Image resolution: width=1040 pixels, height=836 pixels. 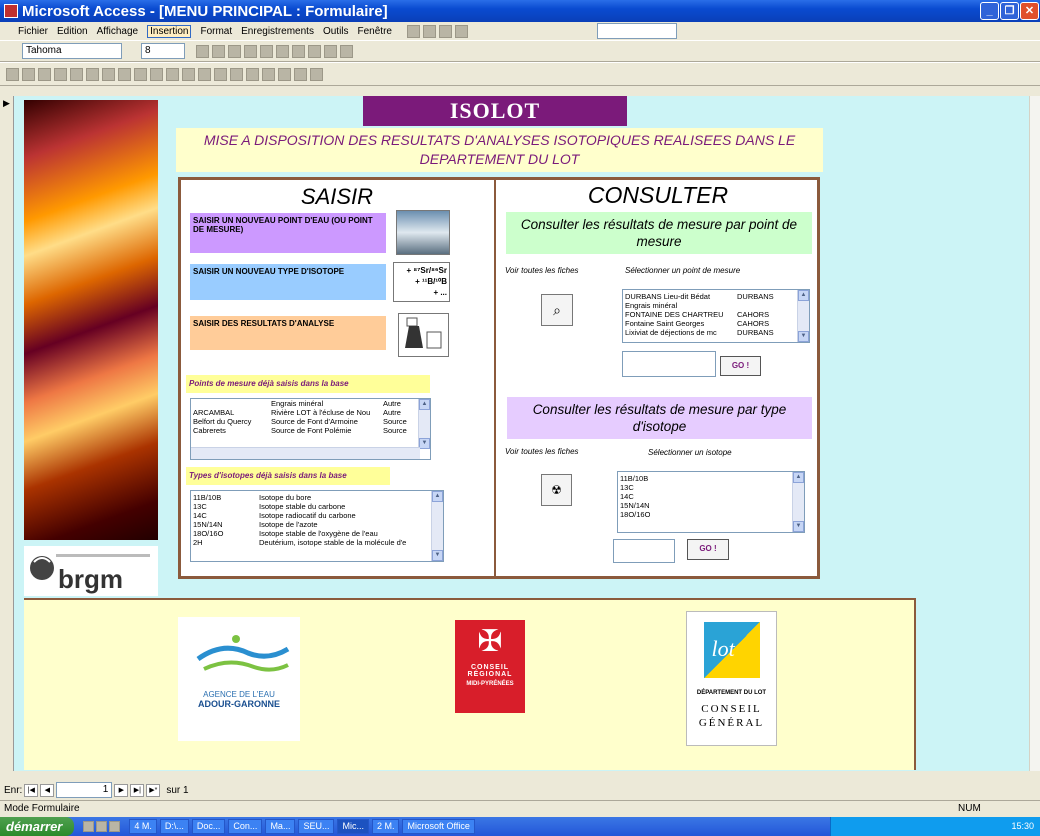 I want to click on list-item: DURBANS Lieu-dit Bédat DURBANS, so click(x=716, y=296).